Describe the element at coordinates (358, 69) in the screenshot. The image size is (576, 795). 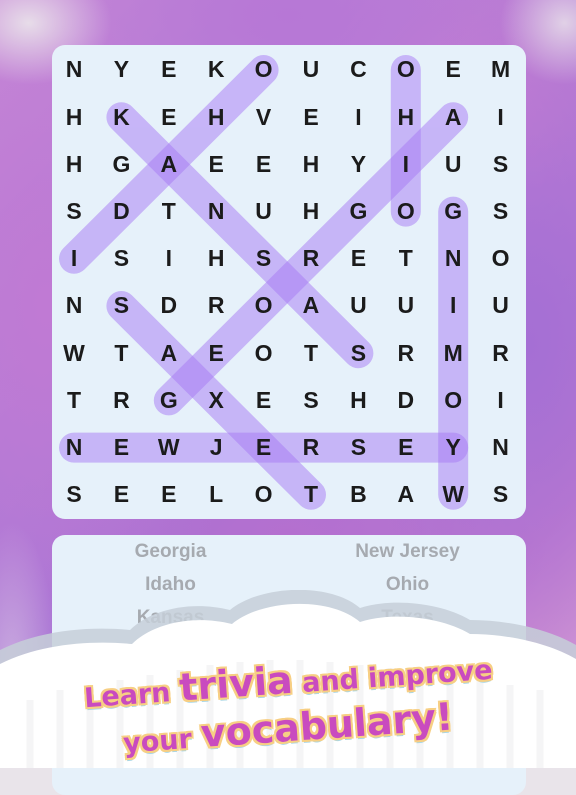
I see `grid-cell: C` at that location.